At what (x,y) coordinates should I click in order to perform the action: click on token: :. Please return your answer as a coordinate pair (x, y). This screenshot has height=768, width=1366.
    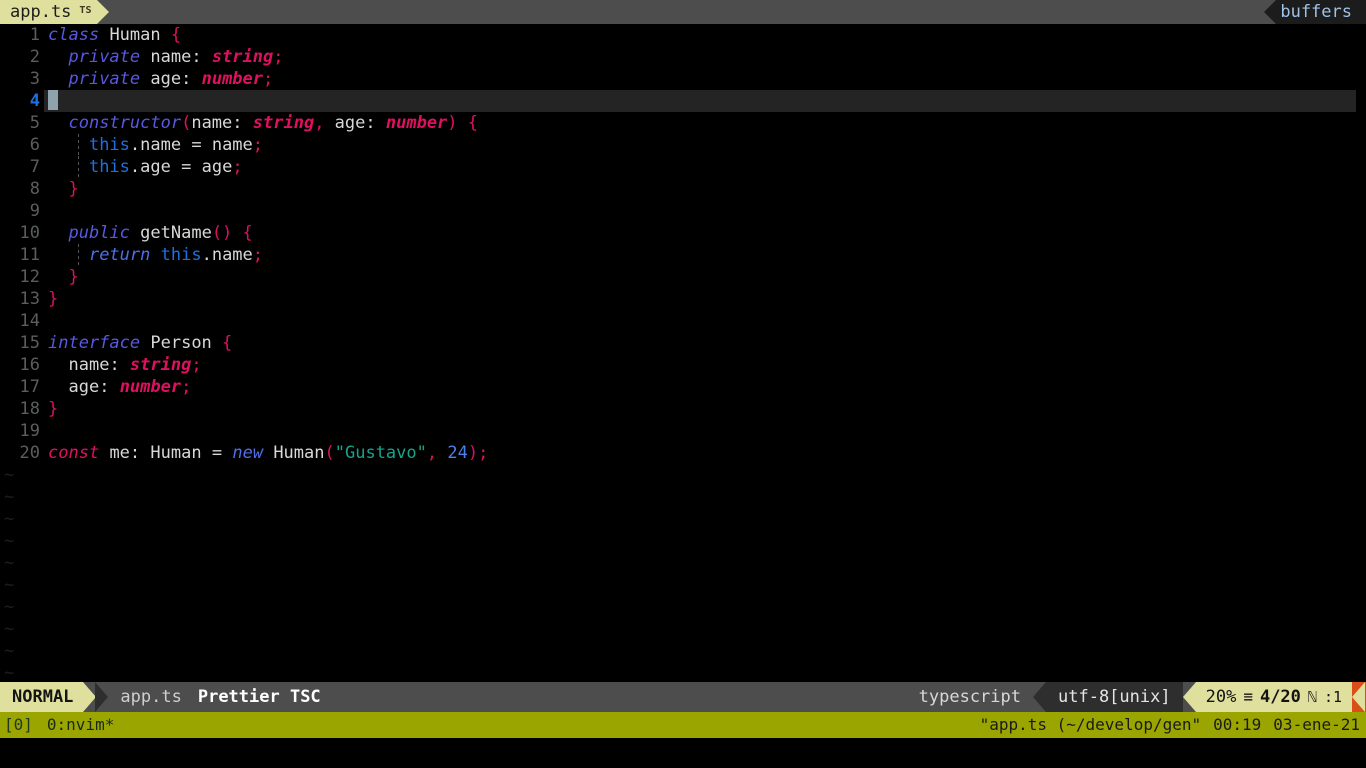
    Looking at the image, I should click on (191, 79).